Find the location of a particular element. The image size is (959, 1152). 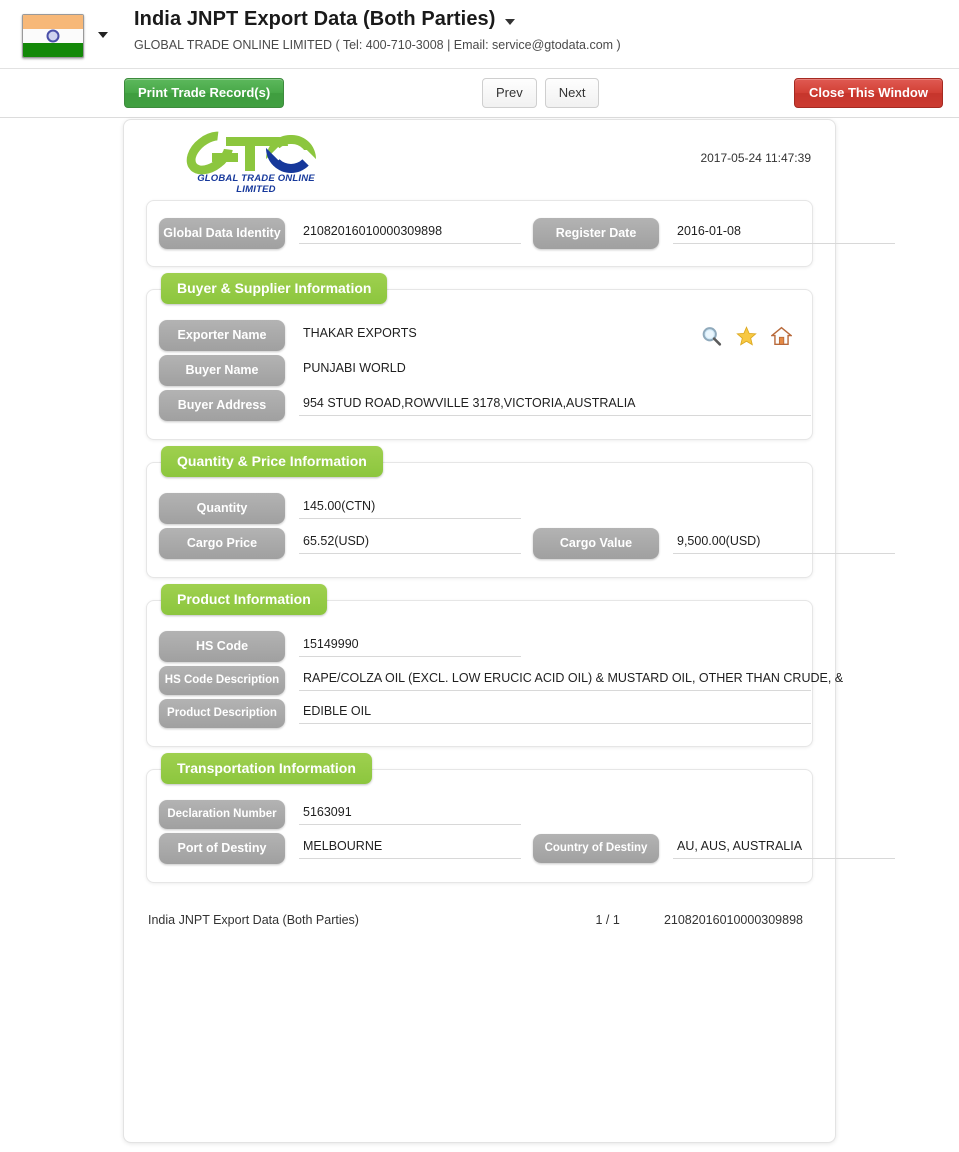

product-description-field: Product Description EDIBLE OIL is located at coordinates (479, 713).